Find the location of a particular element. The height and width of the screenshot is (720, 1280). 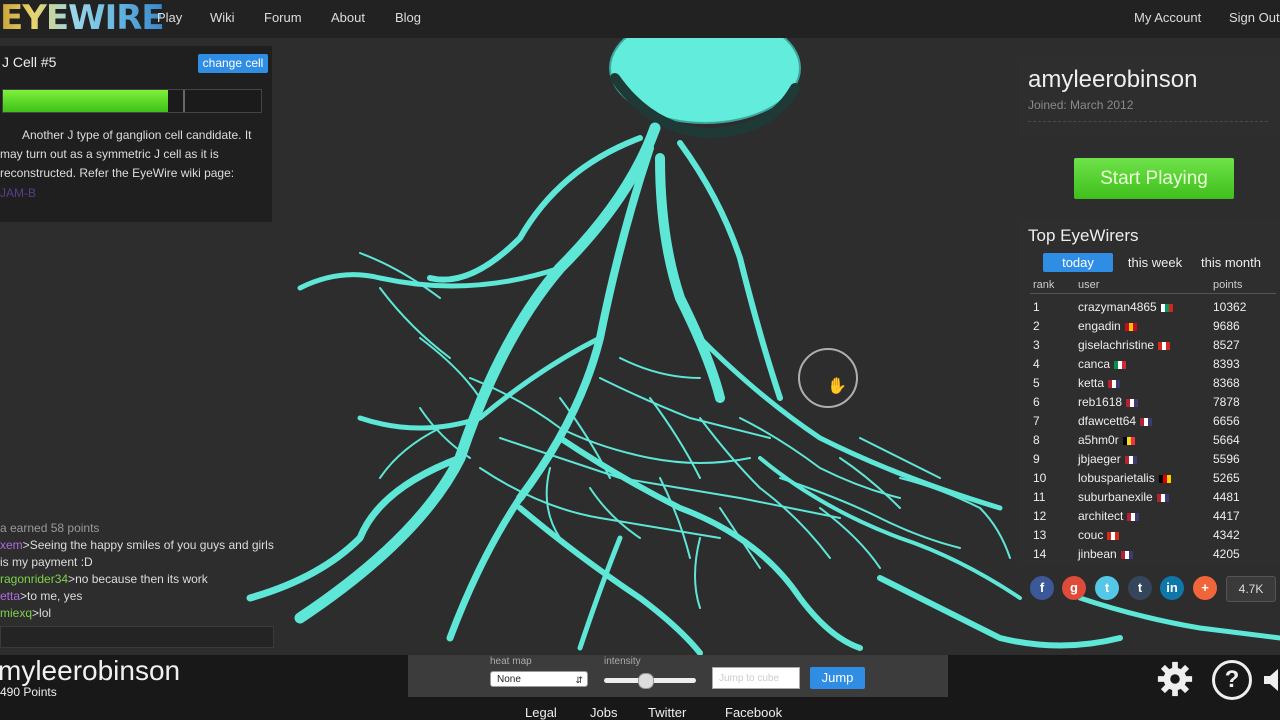

row-points: 4417 is located at coordinates (1226, 516).